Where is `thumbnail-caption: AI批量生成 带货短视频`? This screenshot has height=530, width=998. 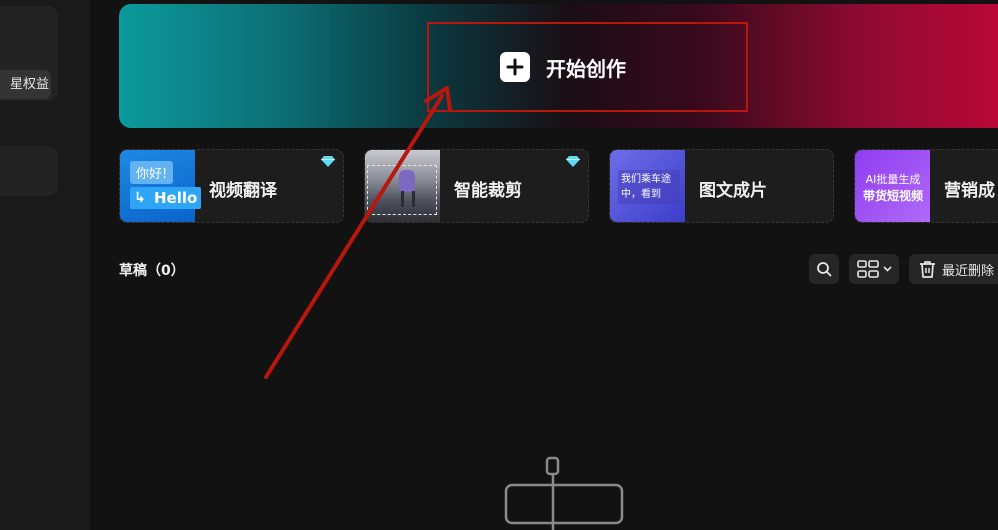 thumbnail-caption: AI批量生成 带货短视频 is located at coordinates (893, 188).